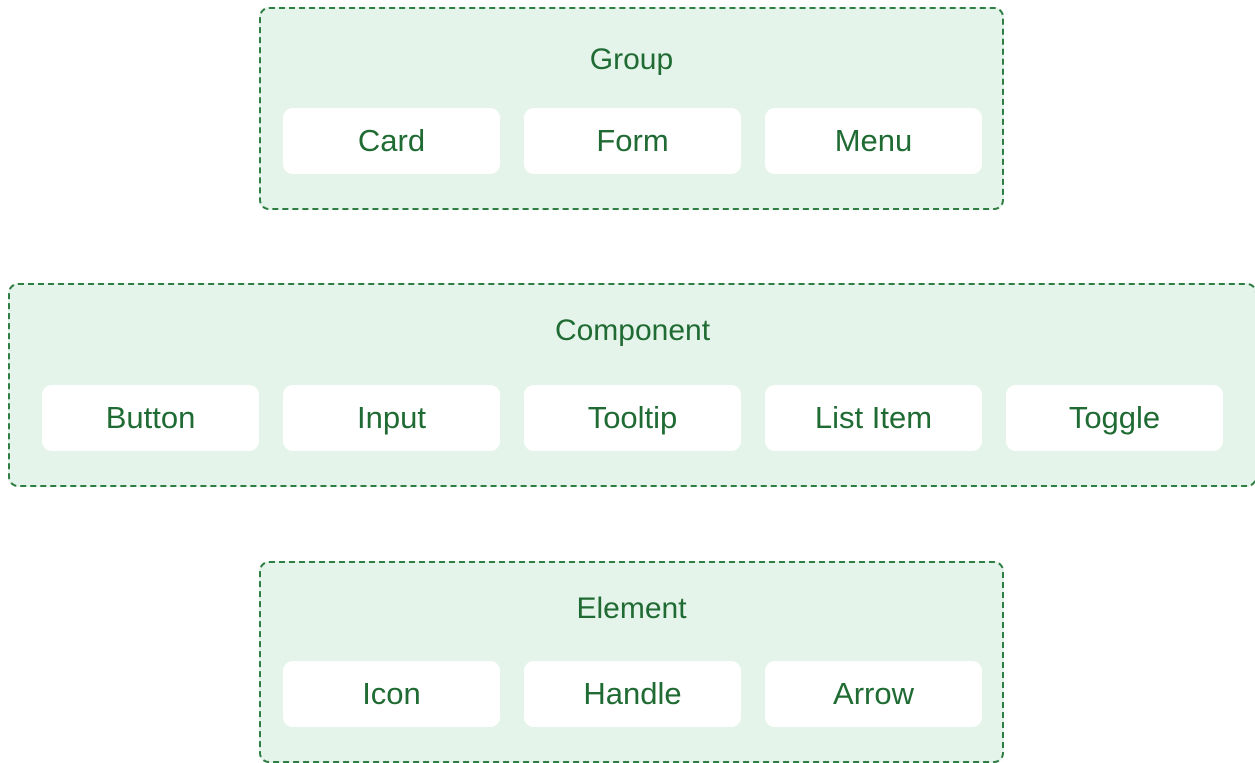  I want to click on item-form: Form, so click(632, 141).